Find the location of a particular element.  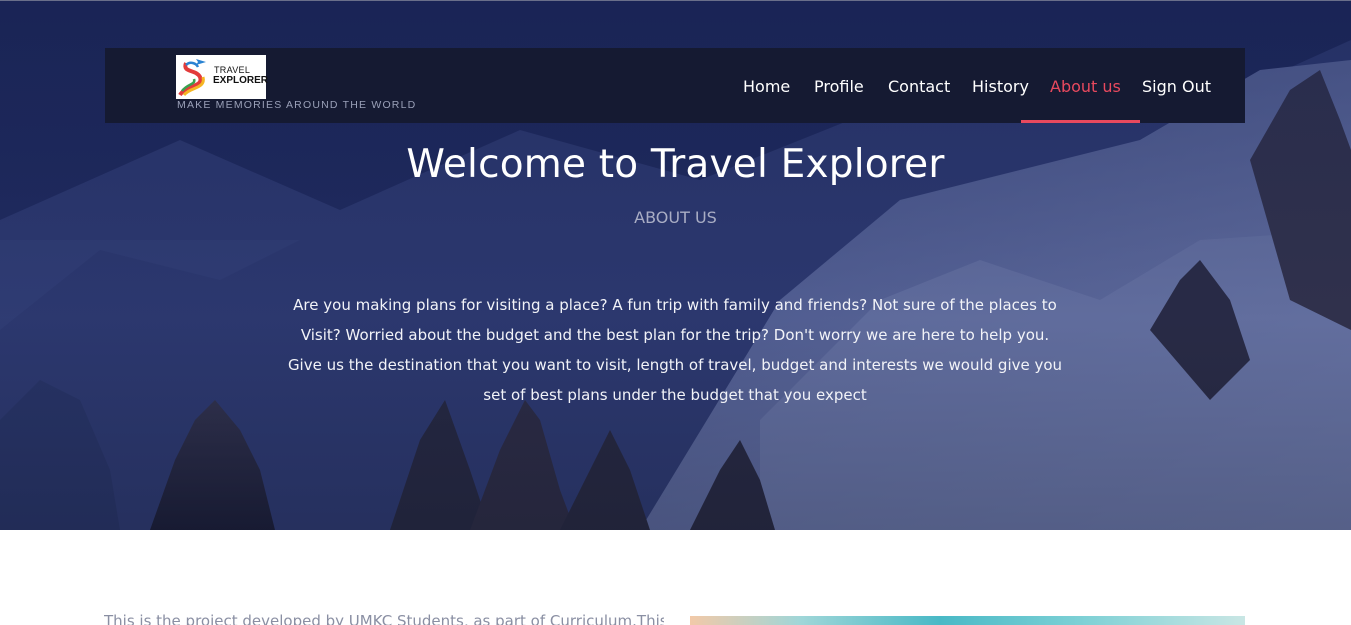

logo: TRAVEL EXPLORER is located at coordinates (222, 77).